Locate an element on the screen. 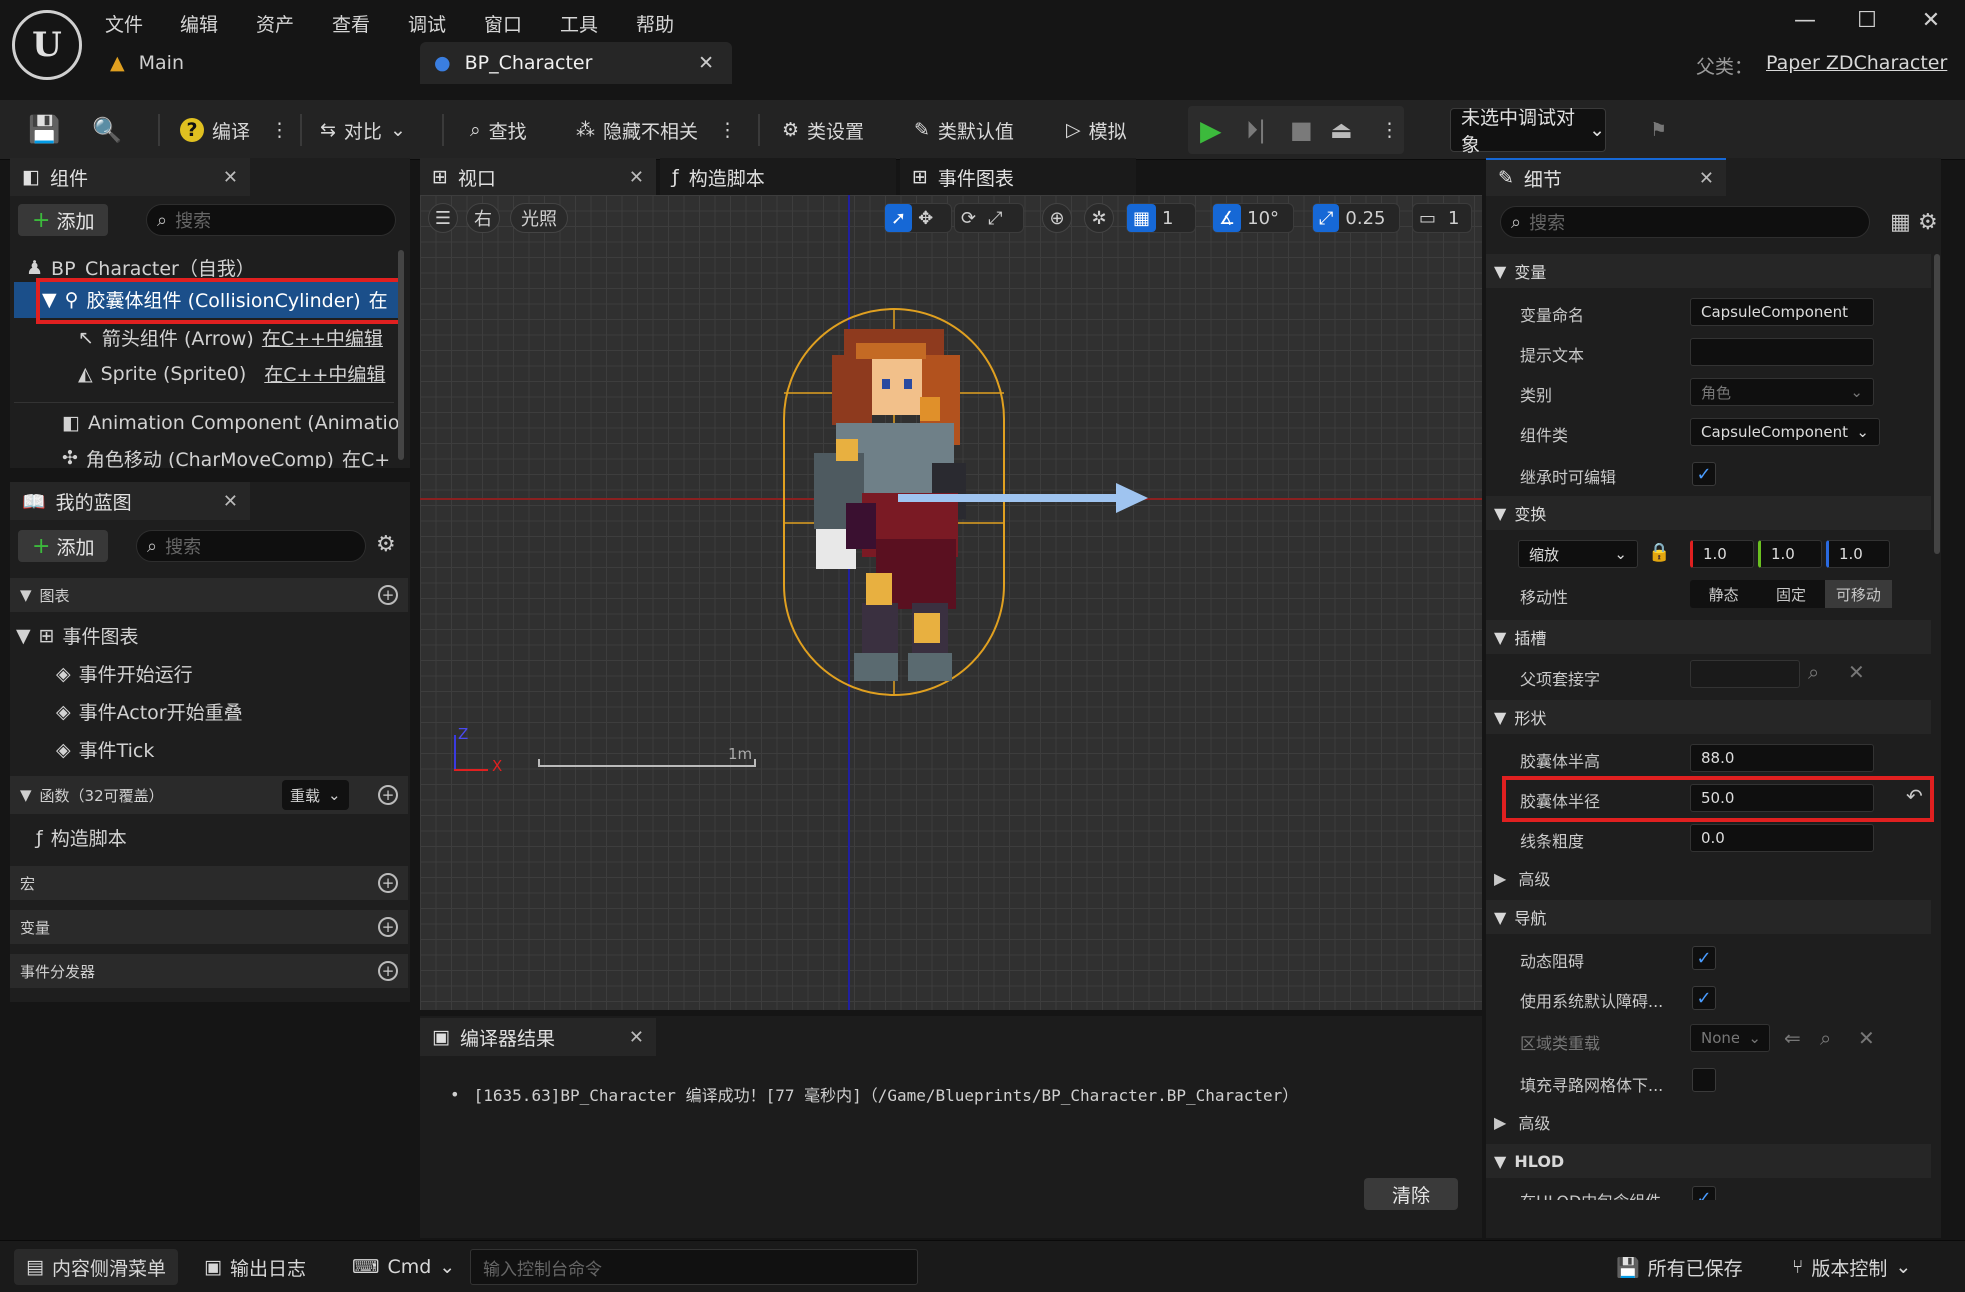 This screenshot has height=1292, width=1965. all-saved-button: 💾 所有已保存 is located at coordinates (1679, 1267).